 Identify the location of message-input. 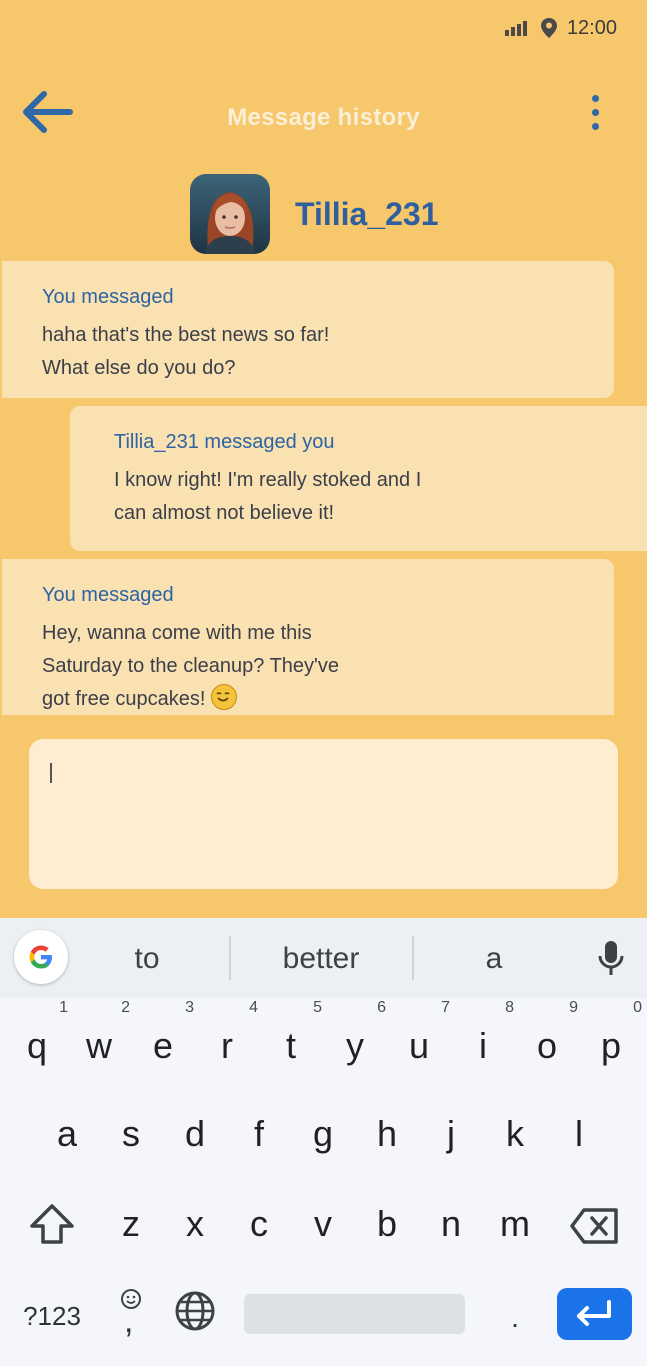
(323, 814).